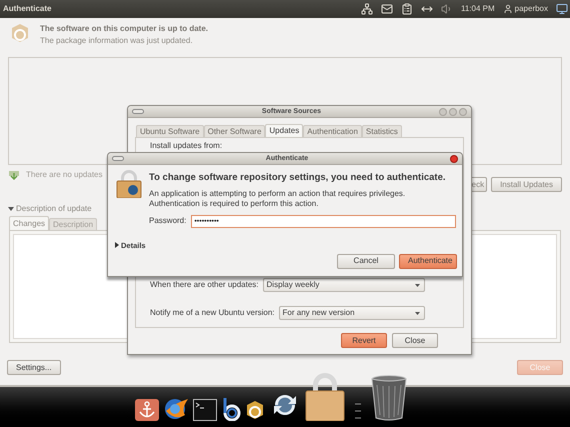 This screenshot has width=570, height=427. What do you see at coordinates (386, 9) in the screenshot?
I see `mail-icon` at bounding box center [386, 9].